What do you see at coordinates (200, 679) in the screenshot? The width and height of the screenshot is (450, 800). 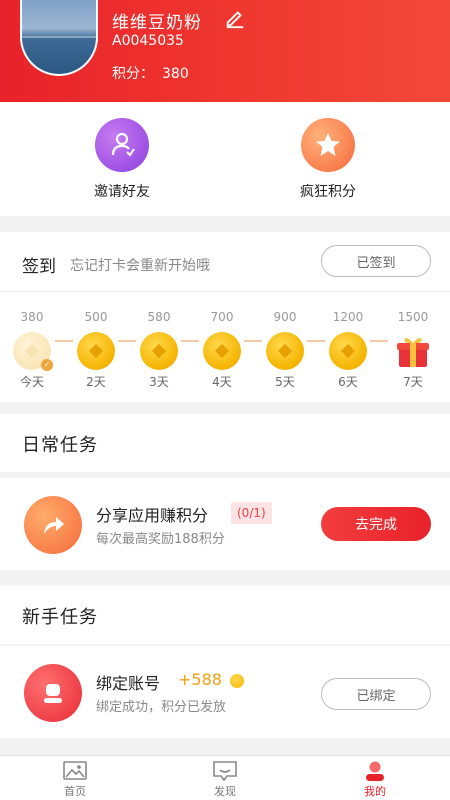 I see `task-reward: +588` at bounding box center [200, 679].